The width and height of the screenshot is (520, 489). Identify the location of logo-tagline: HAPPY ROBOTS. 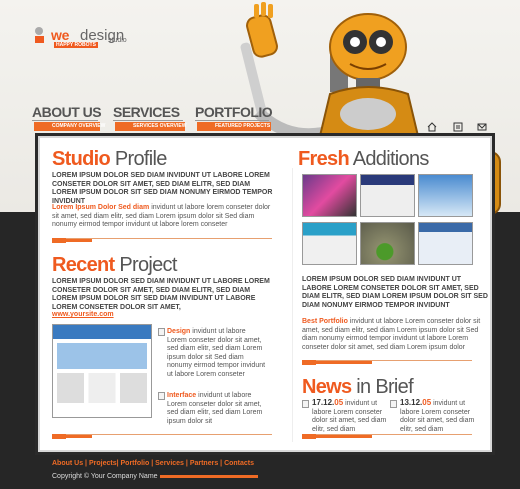
(76, 45).